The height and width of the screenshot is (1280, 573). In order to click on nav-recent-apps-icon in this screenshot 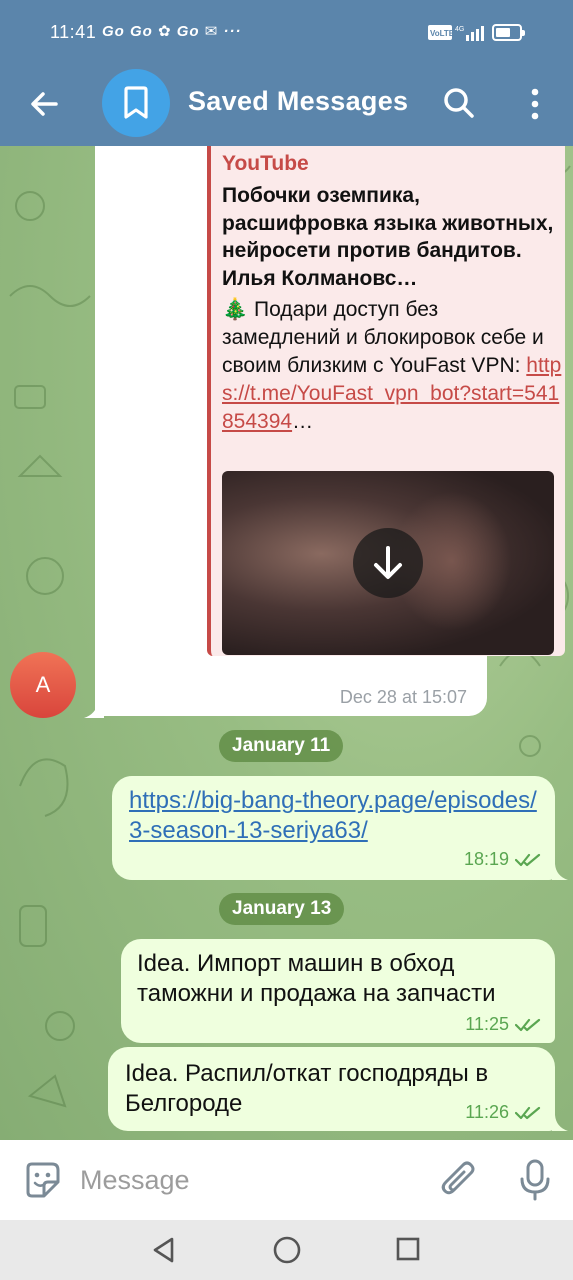, I will do `click(408, 1249)`.